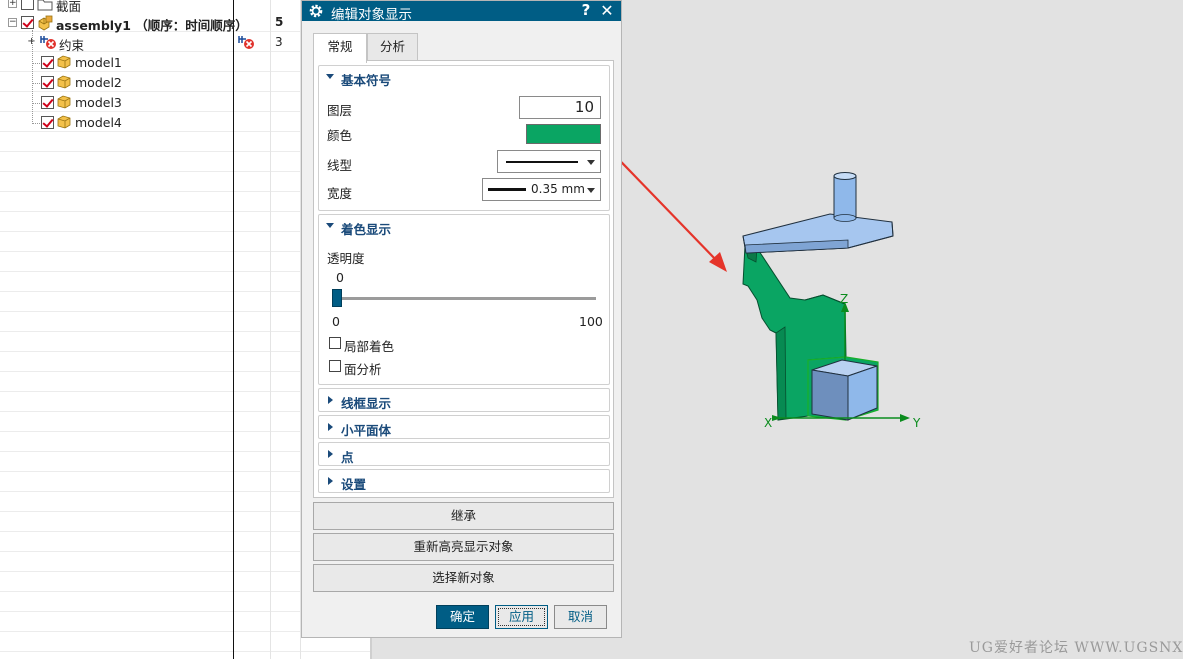  What do you see at coordinates (463, 516) in the screenshot?
I see `inherit-button: 继承` at bounding box center [463, 516].